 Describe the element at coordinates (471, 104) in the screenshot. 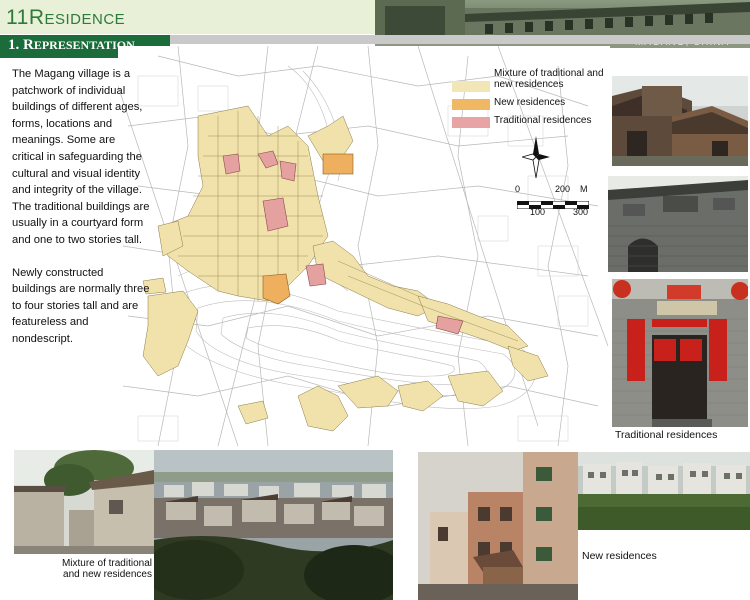

I see `legend-swatch-new` at that location.